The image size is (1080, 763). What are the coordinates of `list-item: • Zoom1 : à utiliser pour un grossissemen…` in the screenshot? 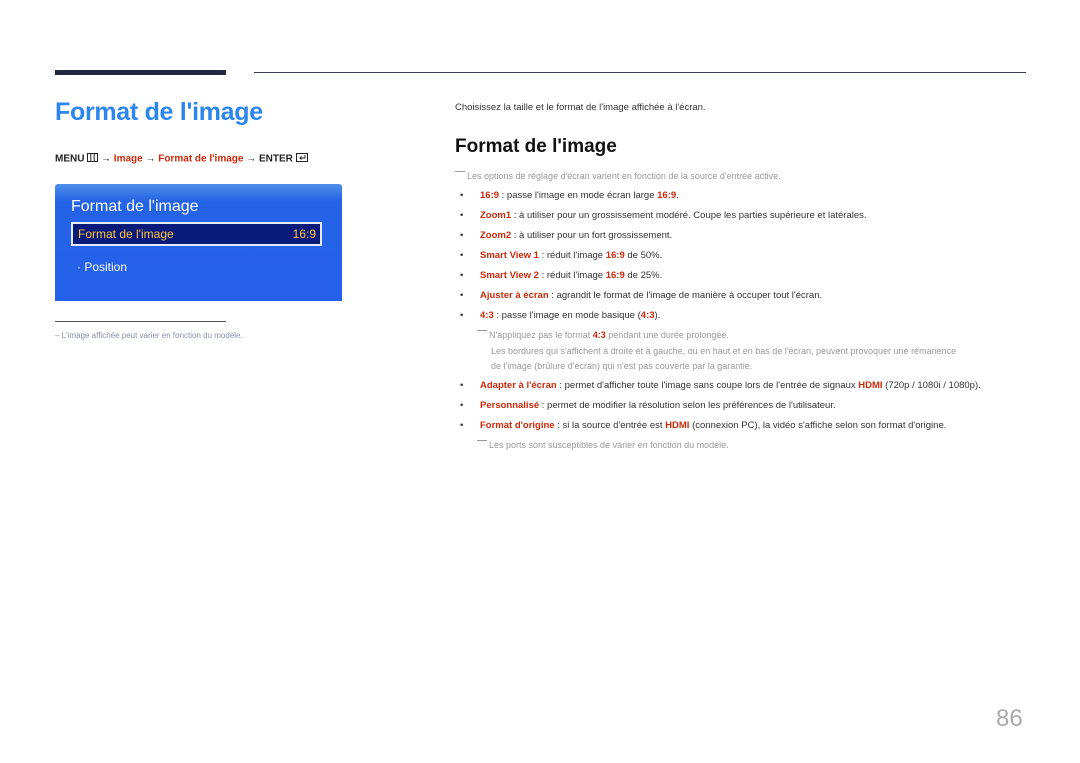 It's located at (663, 215).